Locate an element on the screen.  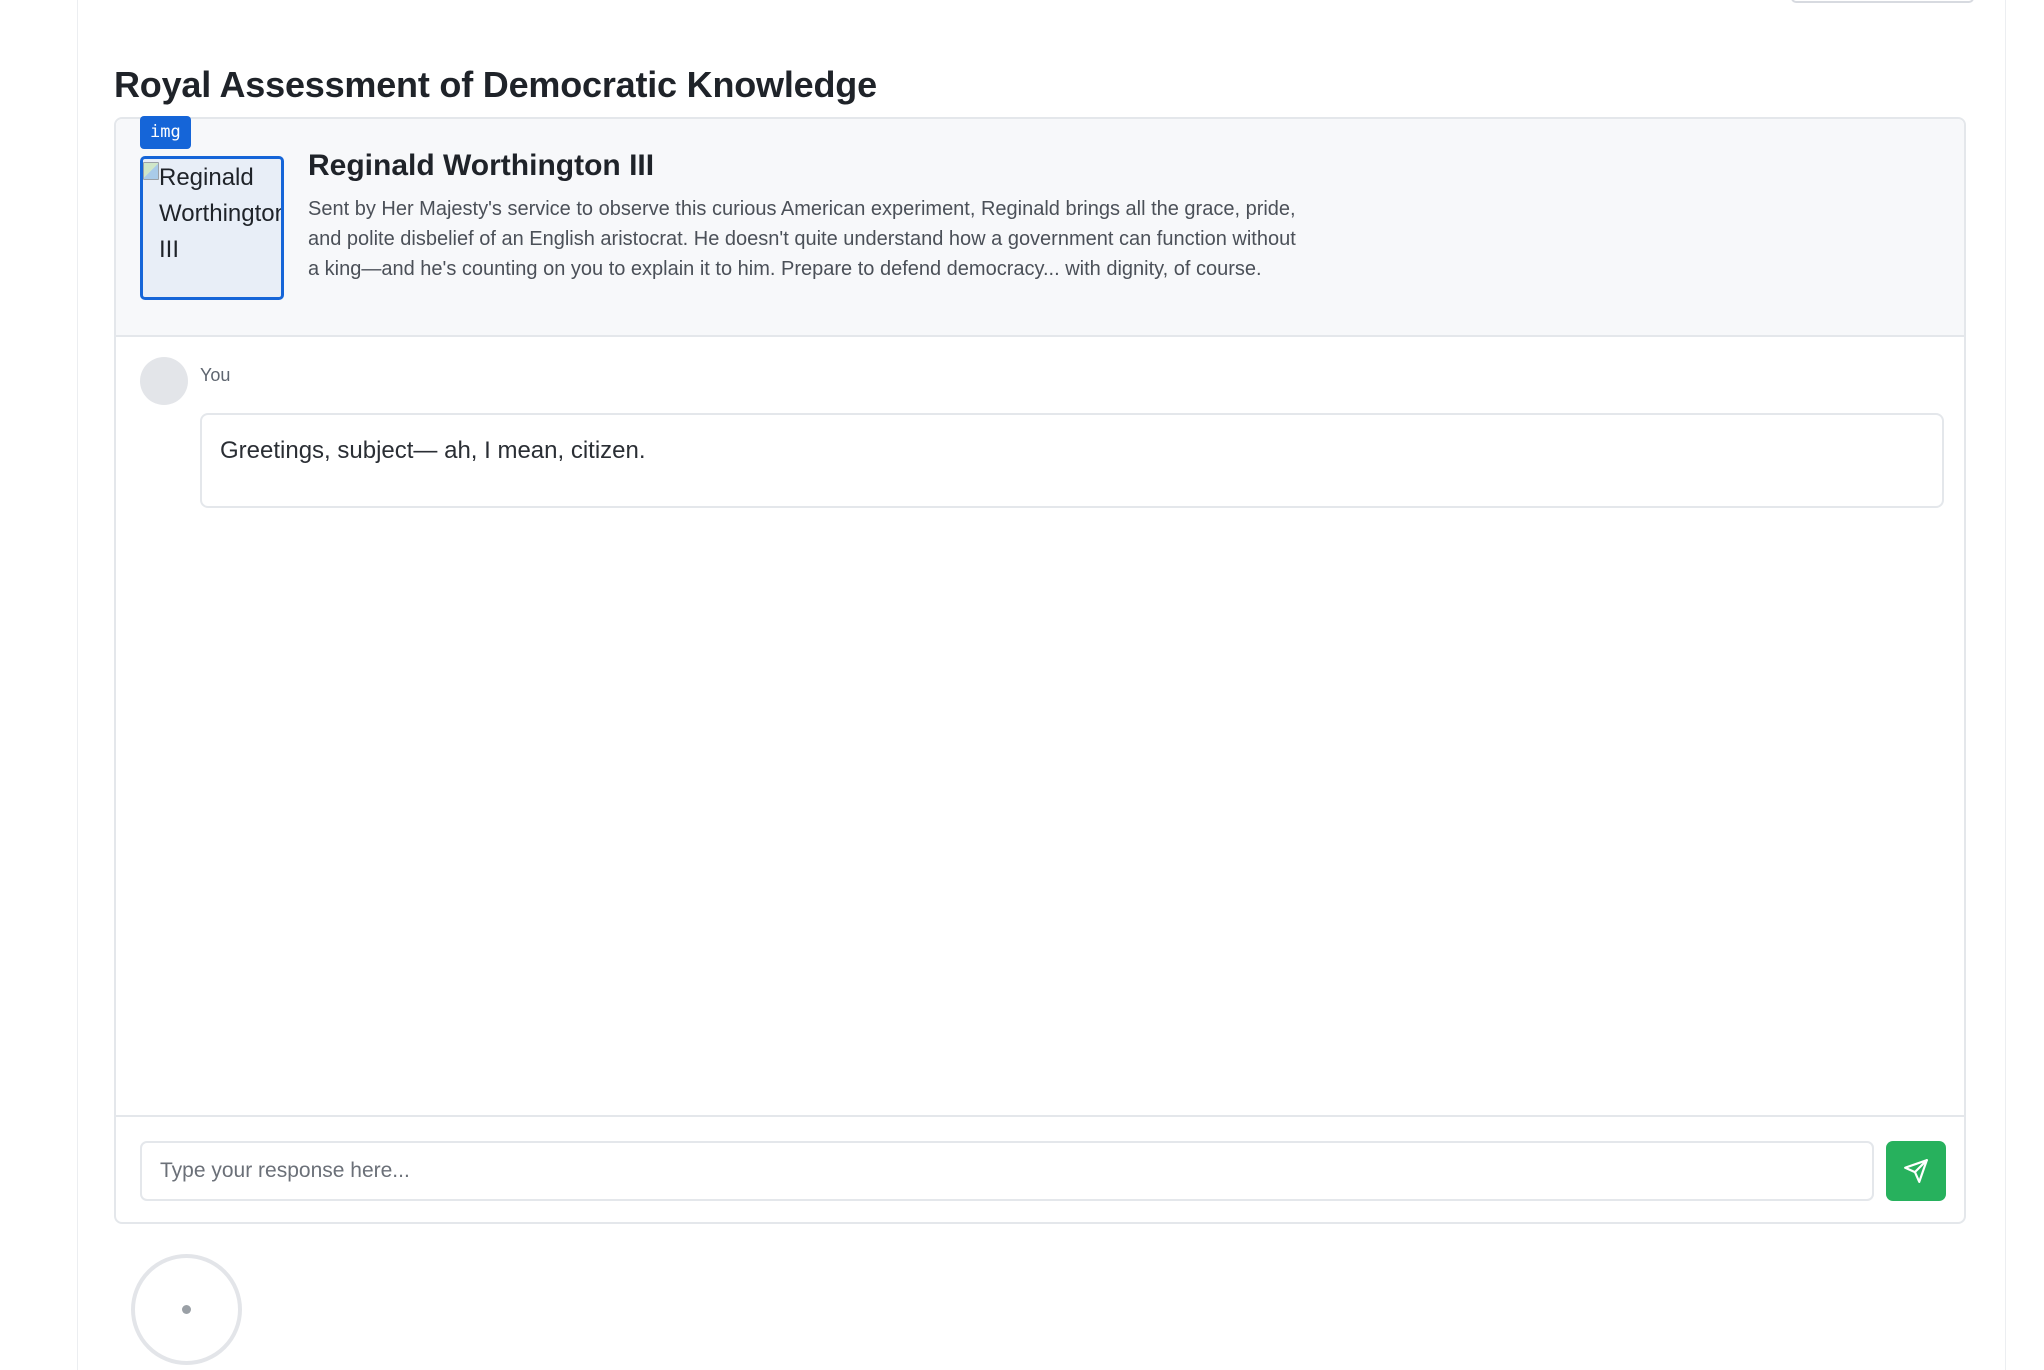
loading-spinner is located at coordinates (186, 1309).